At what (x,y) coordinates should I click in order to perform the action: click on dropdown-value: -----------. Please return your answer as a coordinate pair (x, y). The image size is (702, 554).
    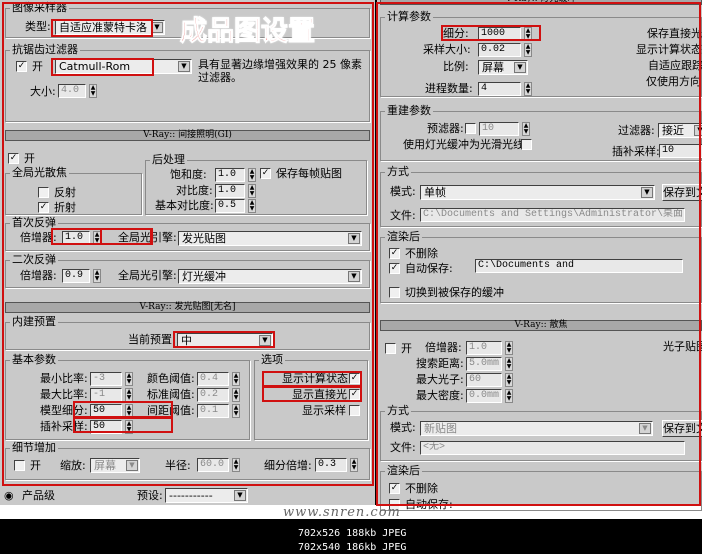
    Looking at the image, I should click on (191, 495).